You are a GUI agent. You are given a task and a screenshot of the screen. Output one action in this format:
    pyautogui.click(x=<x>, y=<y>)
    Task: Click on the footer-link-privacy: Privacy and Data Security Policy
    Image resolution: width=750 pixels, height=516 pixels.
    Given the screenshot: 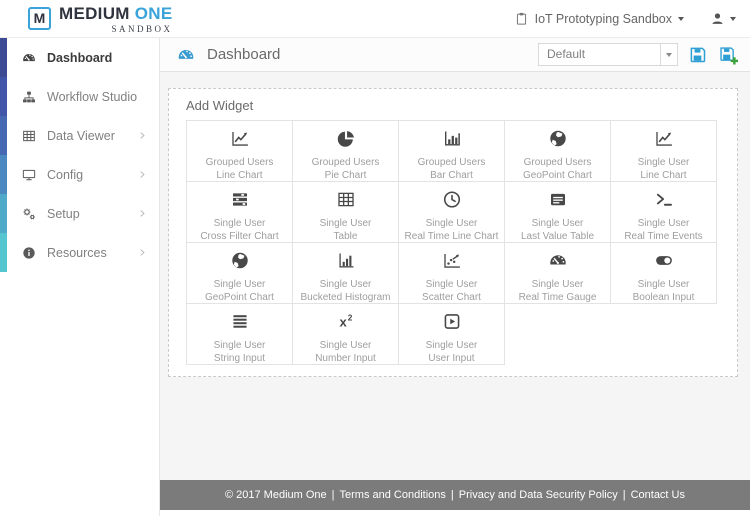 What is the action you would take?
    pyautogui.click(x=538, y=495)
    